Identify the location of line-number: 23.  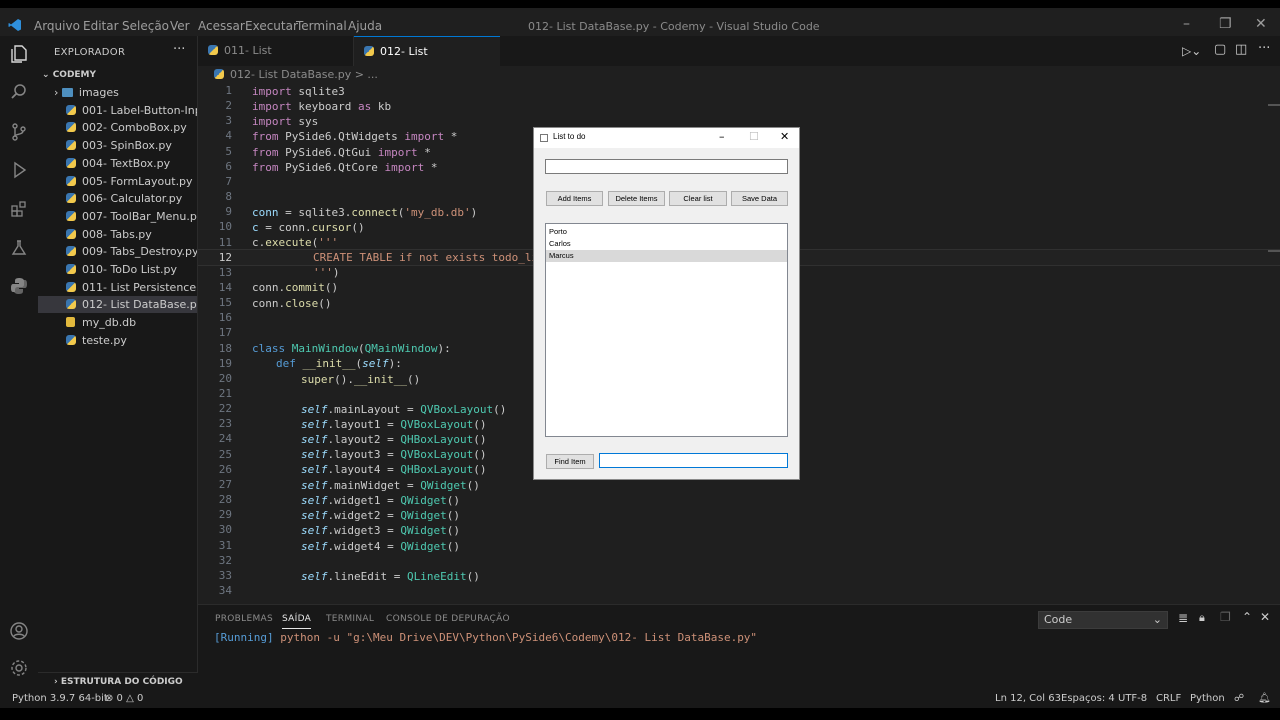
(225, 424).